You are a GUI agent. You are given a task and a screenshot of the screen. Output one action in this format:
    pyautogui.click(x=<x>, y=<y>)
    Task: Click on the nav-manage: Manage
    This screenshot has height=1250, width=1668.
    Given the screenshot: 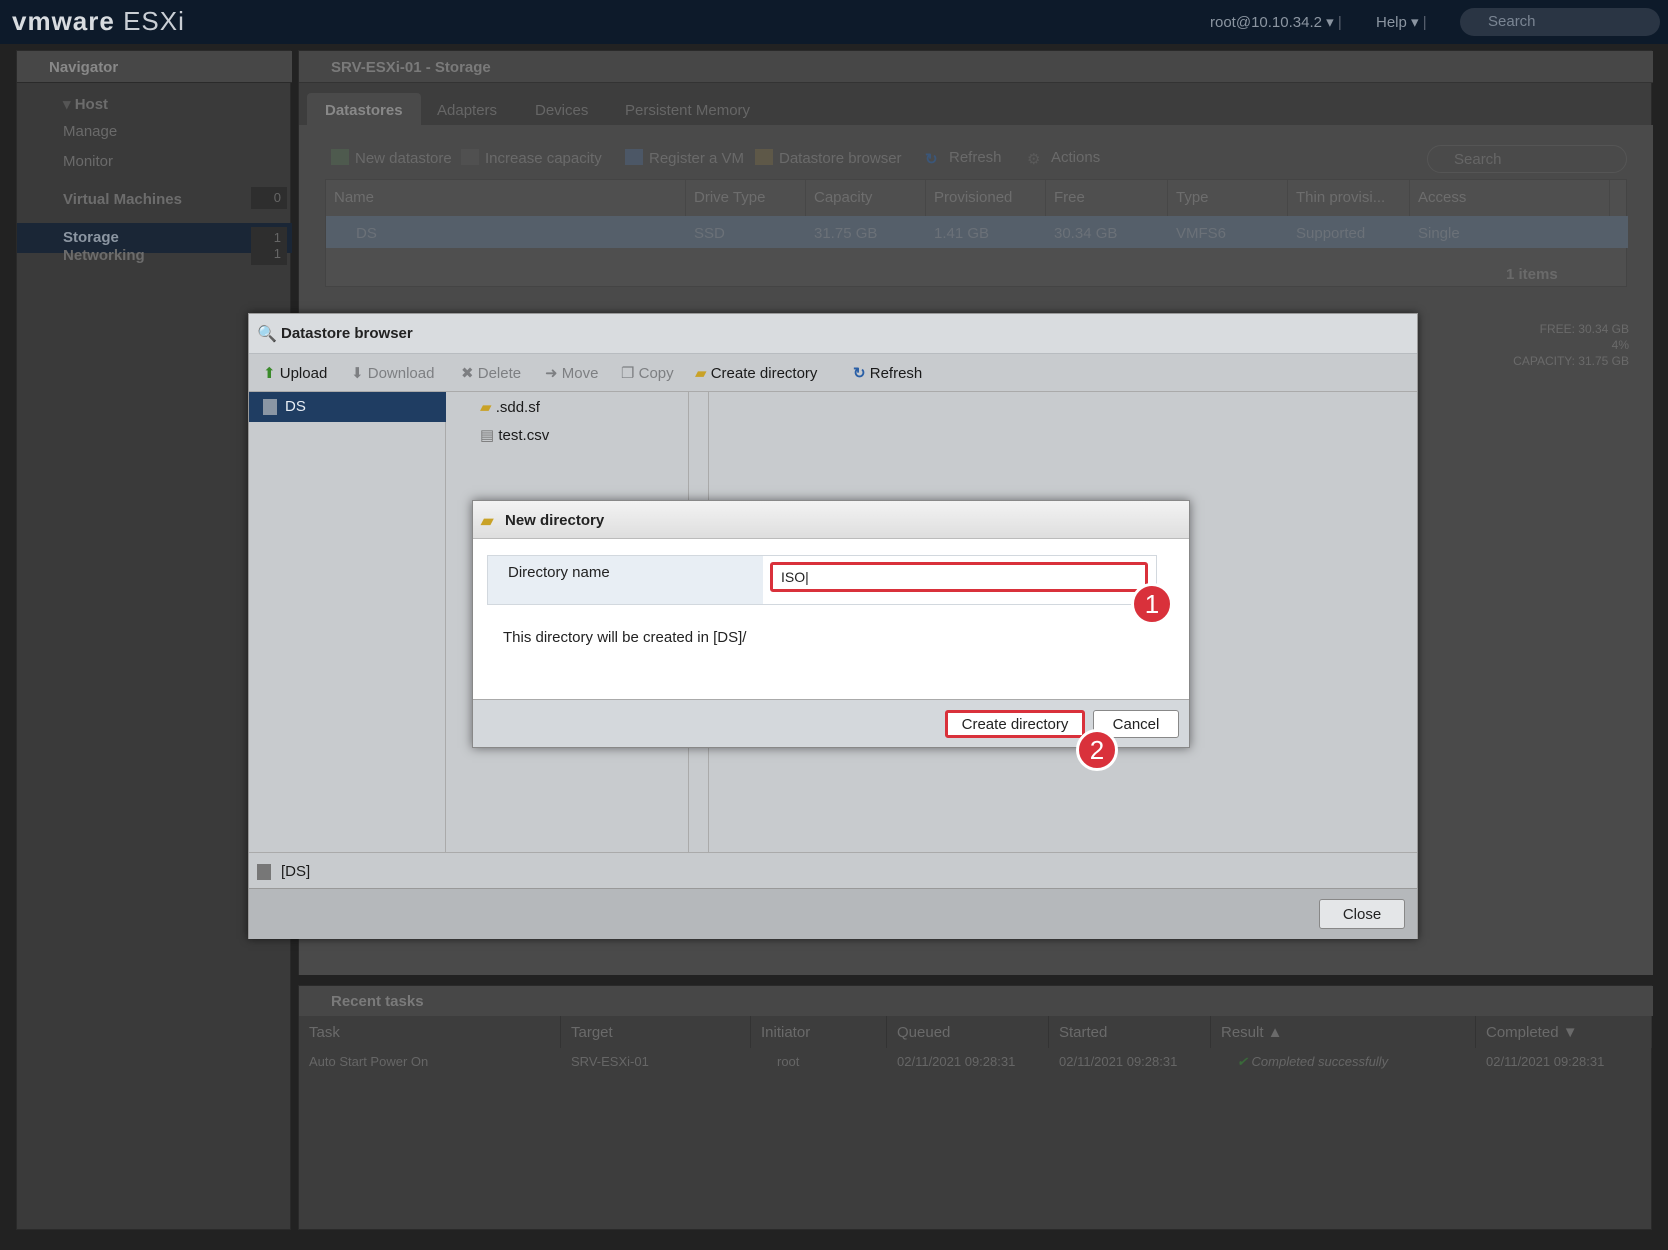 What is the action you would take?
    pyautogui.click(x=90, y=131)
    